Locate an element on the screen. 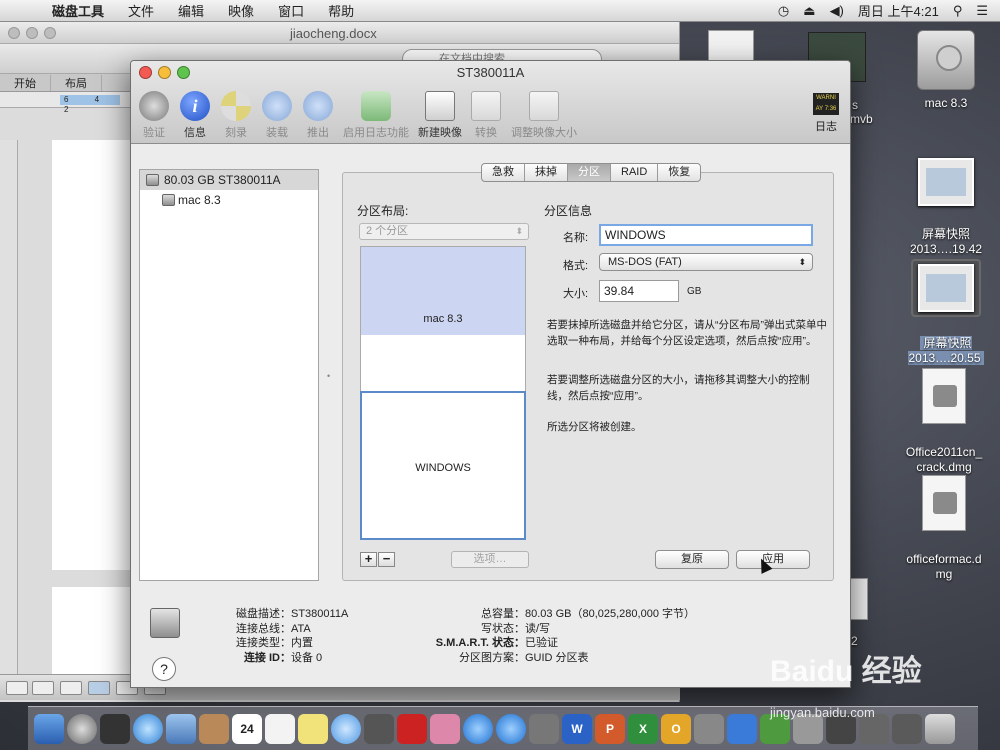  dock-notes-icon is located at coordinates (313, 728).